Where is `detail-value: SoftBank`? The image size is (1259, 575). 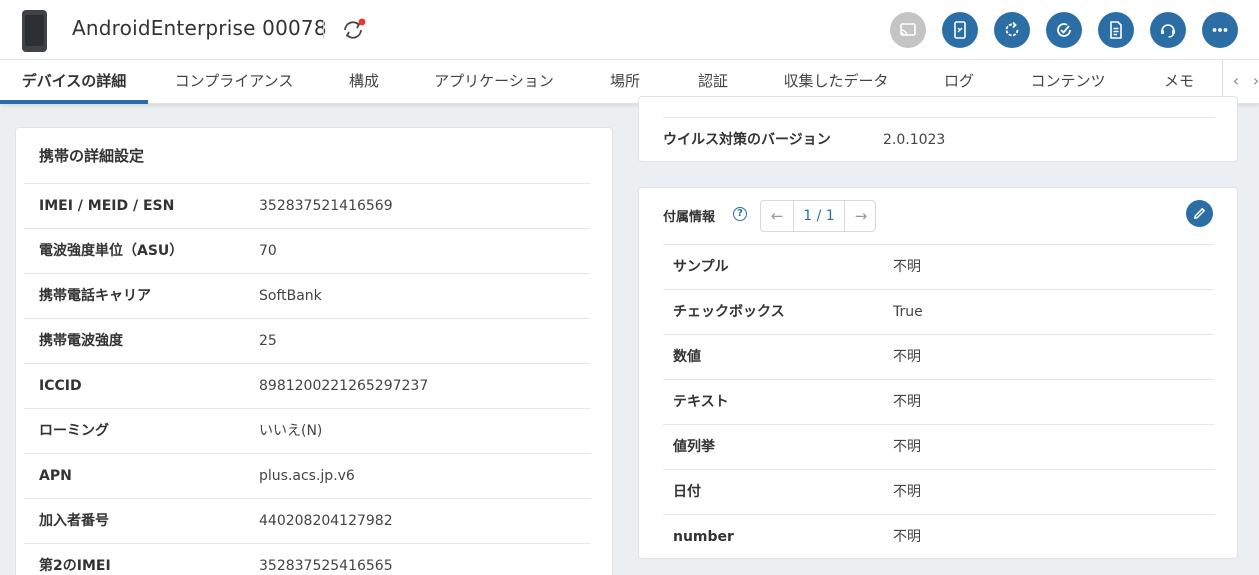
detail-value: SoftBank is located at coordinates (290, 296).